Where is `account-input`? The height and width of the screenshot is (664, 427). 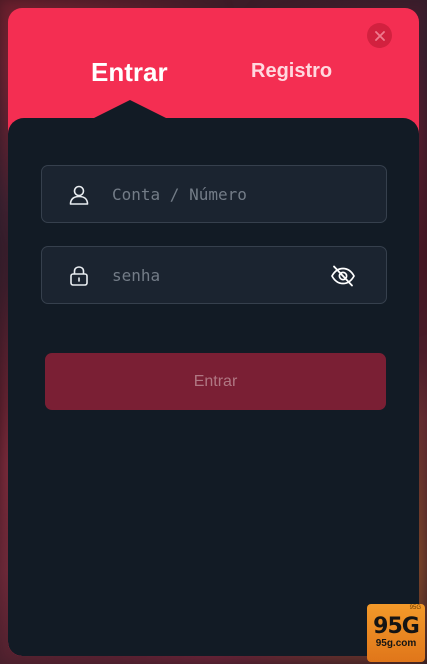 account-input is located at coordinates (217, 194).